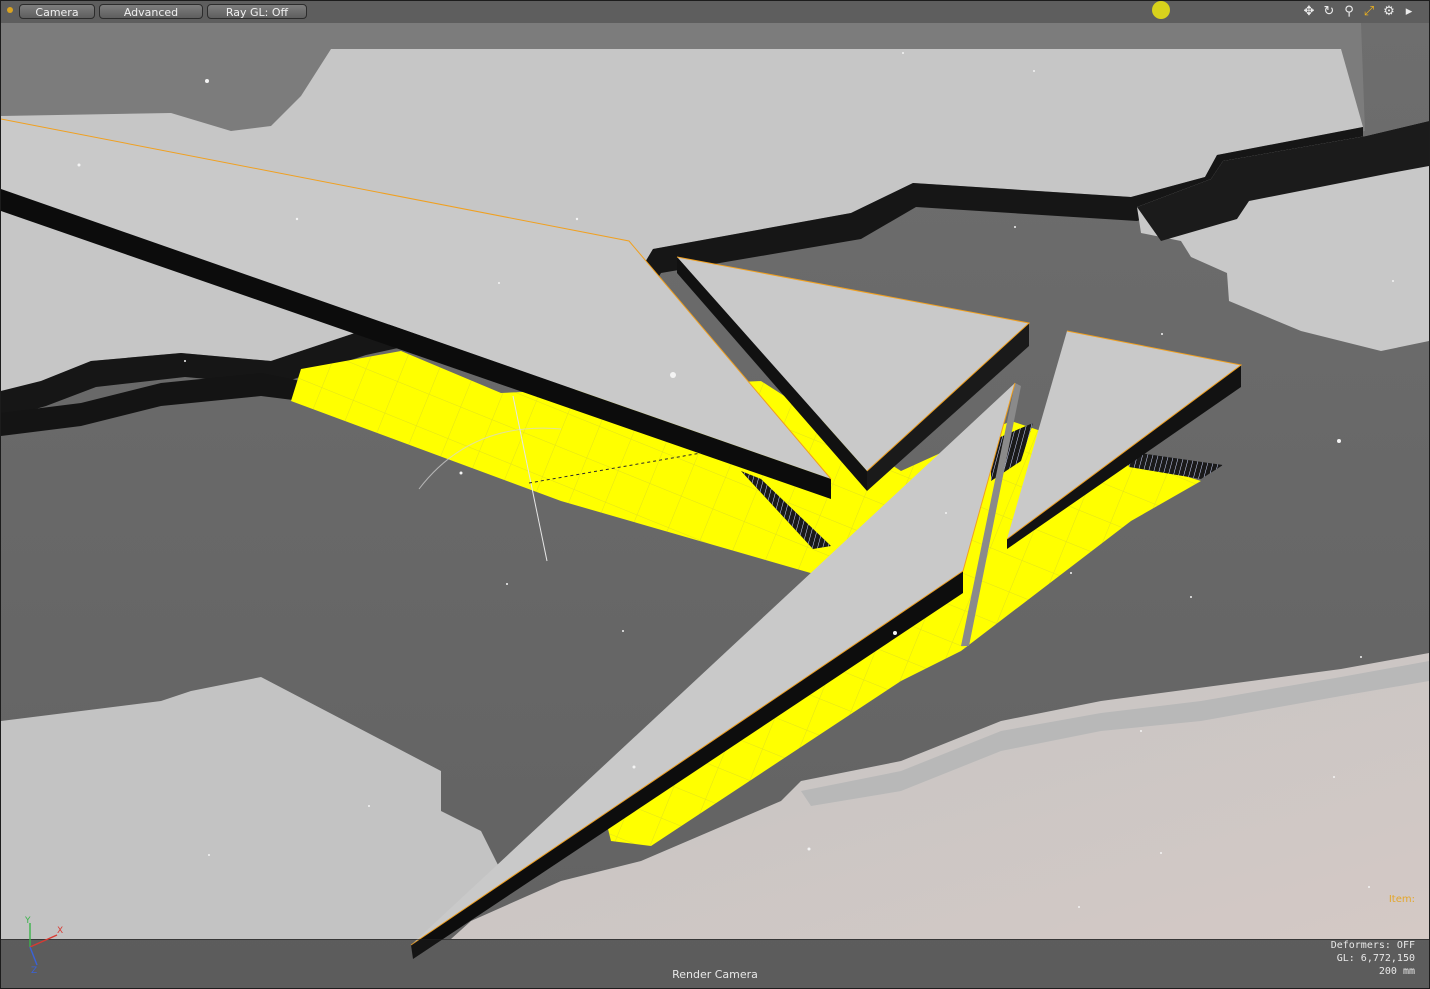  What do you see at coordinates (257, 11) in the screenshot?
I see `ray-gl-toggle-button: Ray GL: Off` at bounding box center [257, 11].